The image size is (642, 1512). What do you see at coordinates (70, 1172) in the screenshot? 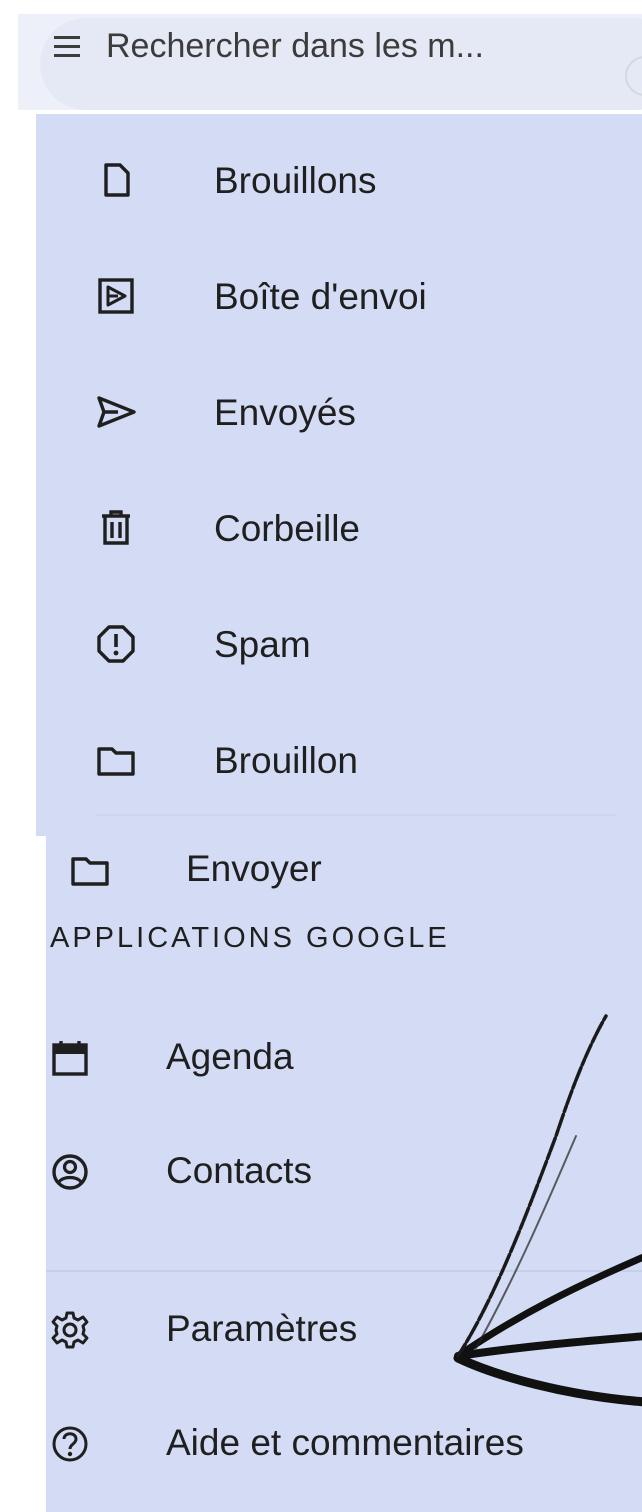
I see `contacts-icon` at bounding box center [70, 1172].